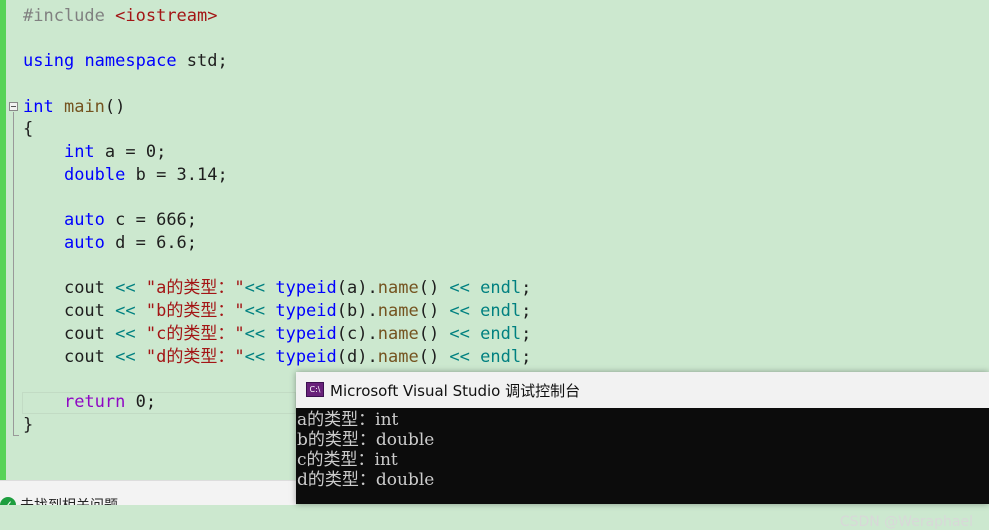 The image size is (989, 530). I want to click on string-literal: "c的类型：", so click(195, 334).